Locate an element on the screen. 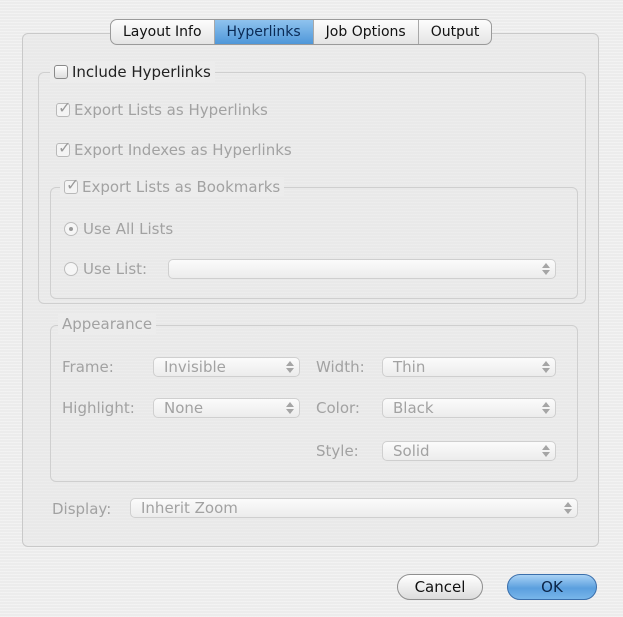  export-lists-hyperlinks-checkbox: ✓ Export Lists as Hyperlinks is located at coordinates (162, 109).